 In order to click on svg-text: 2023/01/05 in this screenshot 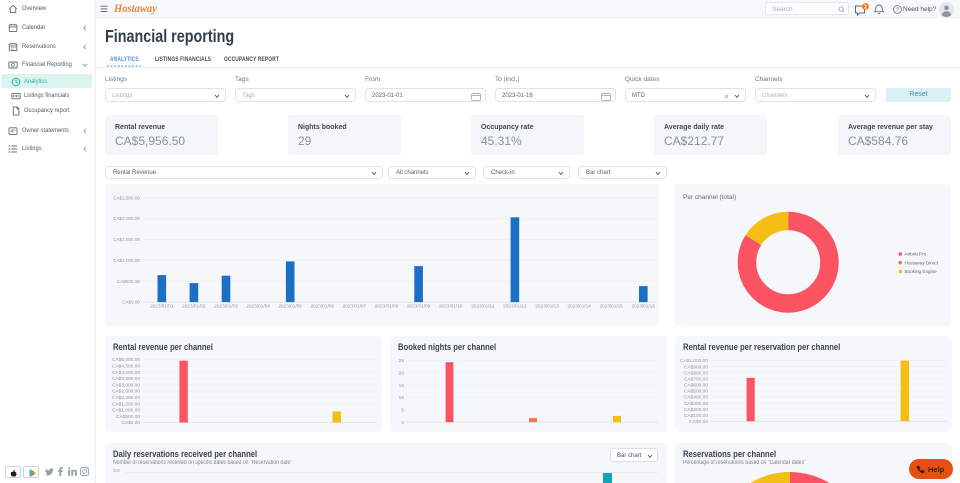, I will do `click(290, 306)`.